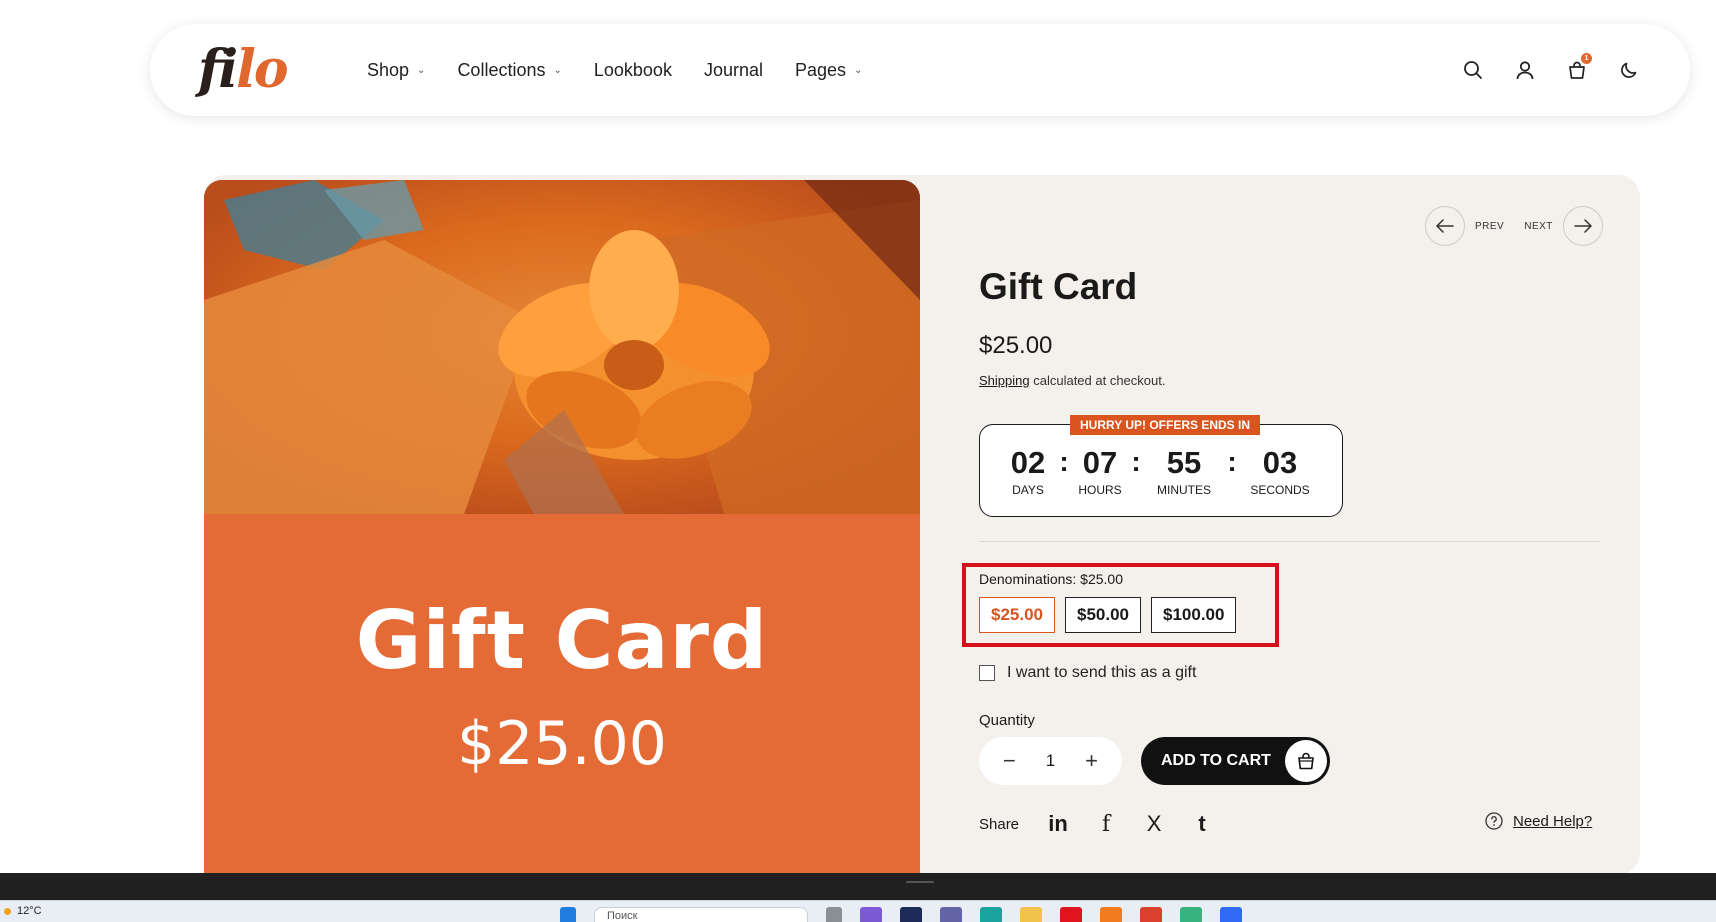  I want to click on denomination-option-100: $100.00, so click(1194, 615).